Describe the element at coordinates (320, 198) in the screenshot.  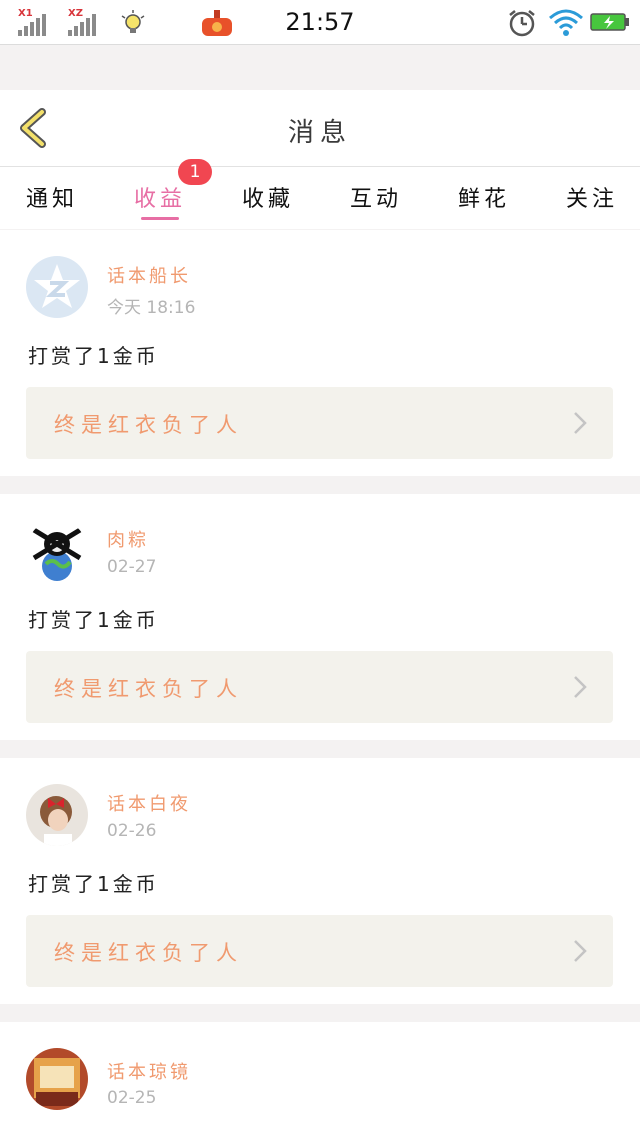
I see `tab-bar: 通知 收益 收藏 互动 鲜花 关注` at that location.